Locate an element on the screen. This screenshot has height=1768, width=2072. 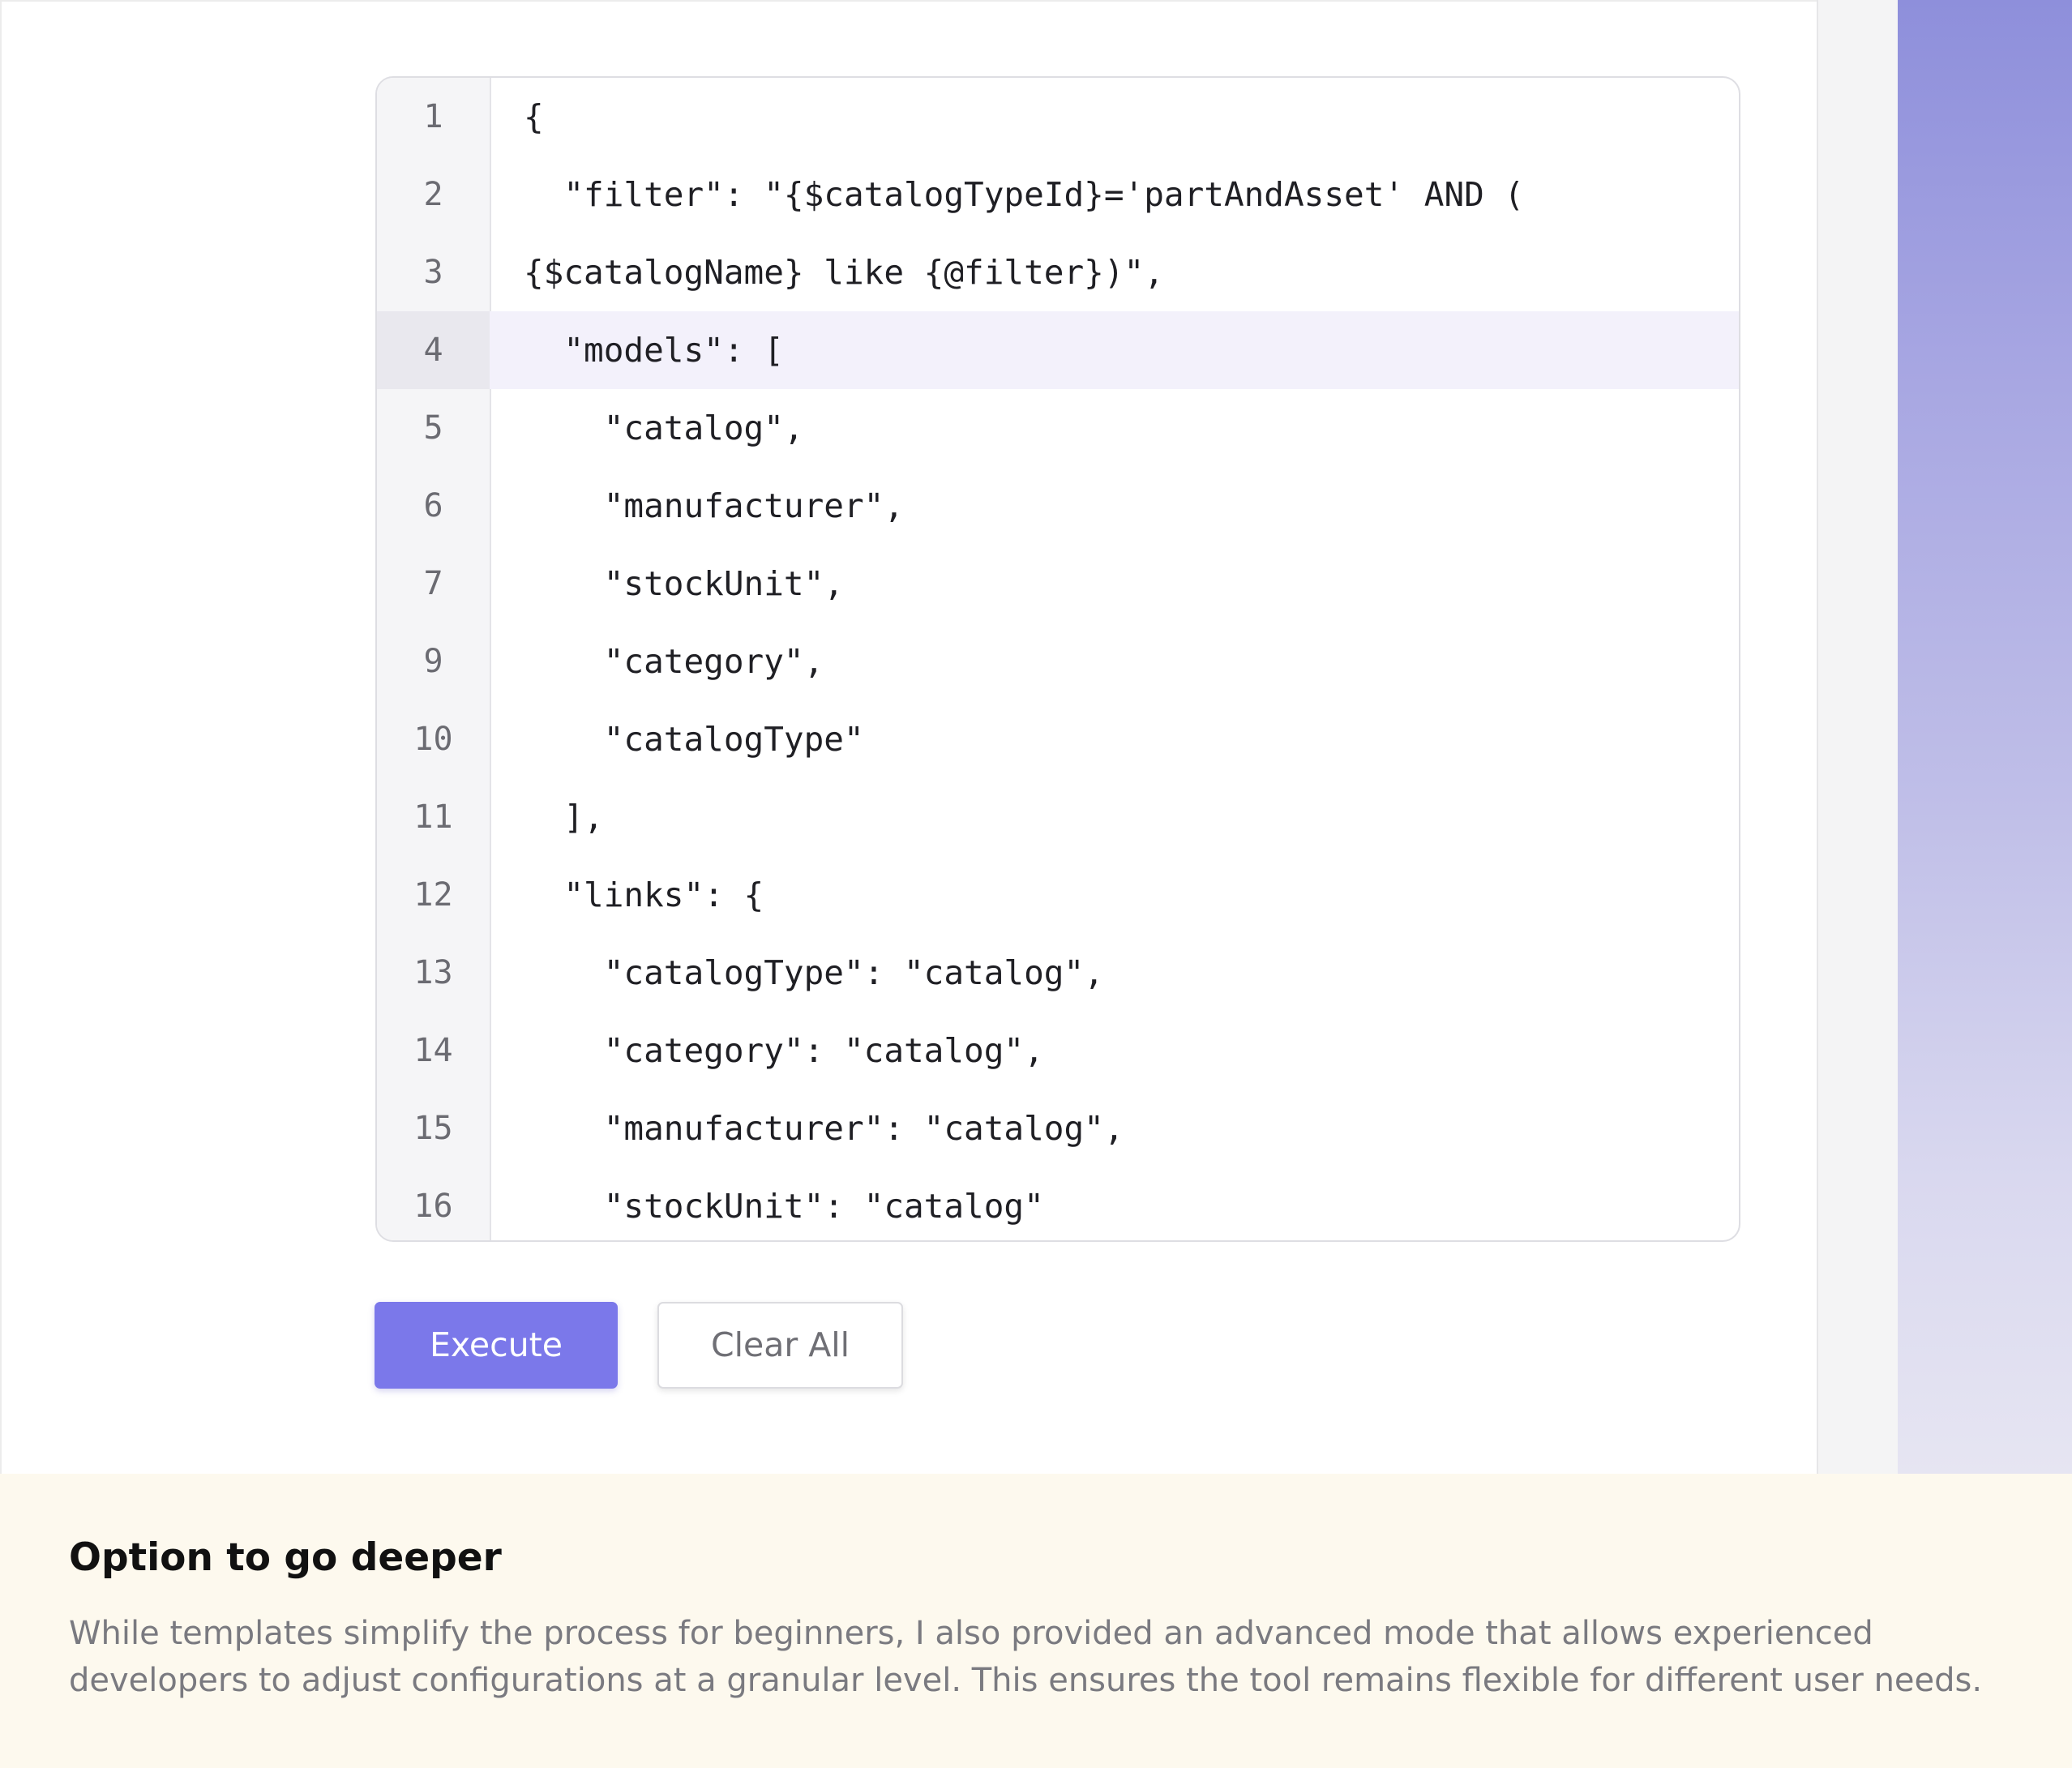
line-code: "catalog", is located at coordinates (664, 428).